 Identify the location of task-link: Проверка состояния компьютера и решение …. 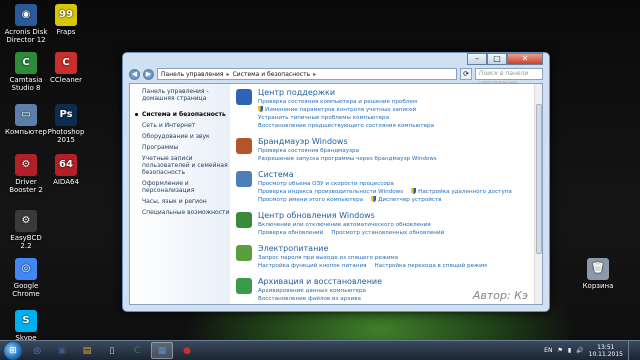
(337, 102).